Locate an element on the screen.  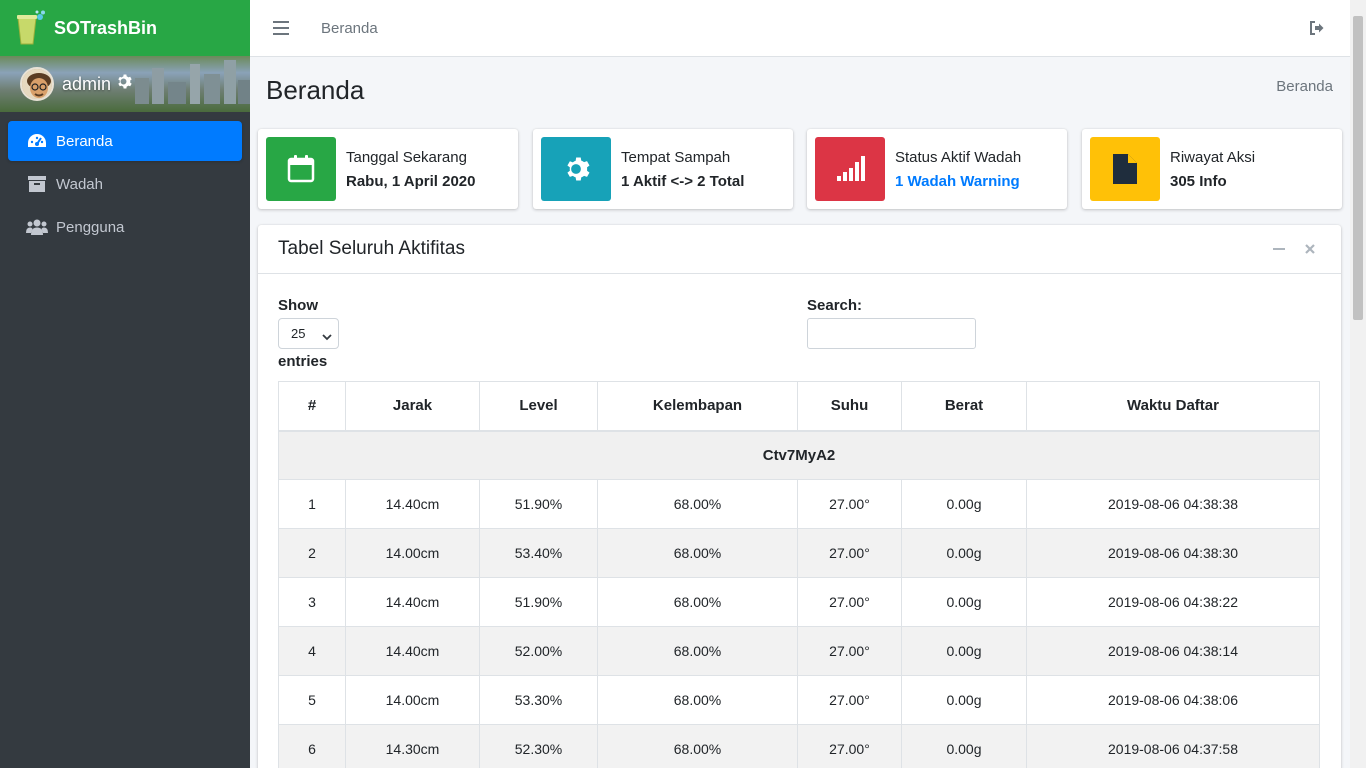
show-label: Show is located at coordinates (298, 305).